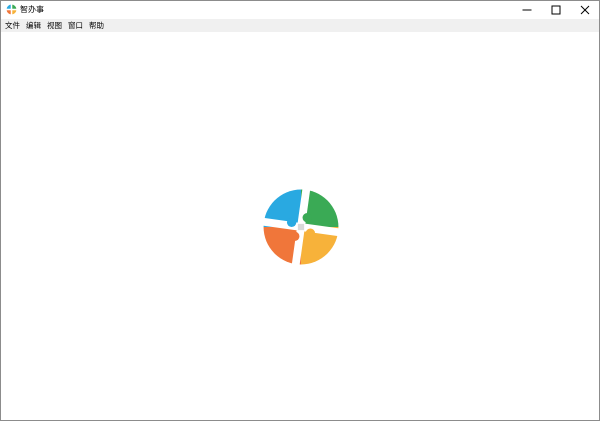  I want to click on menu-window: 窗口, so click(75, 25).